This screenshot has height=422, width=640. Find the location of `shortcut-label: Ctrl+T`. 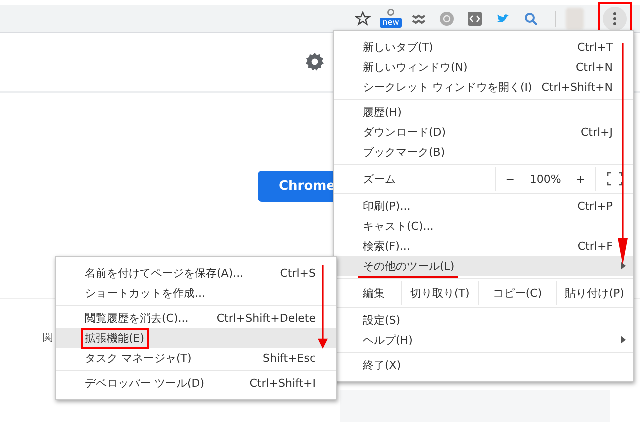

shortcut-label: Ctrl+T is located at coordinates (595, 47).